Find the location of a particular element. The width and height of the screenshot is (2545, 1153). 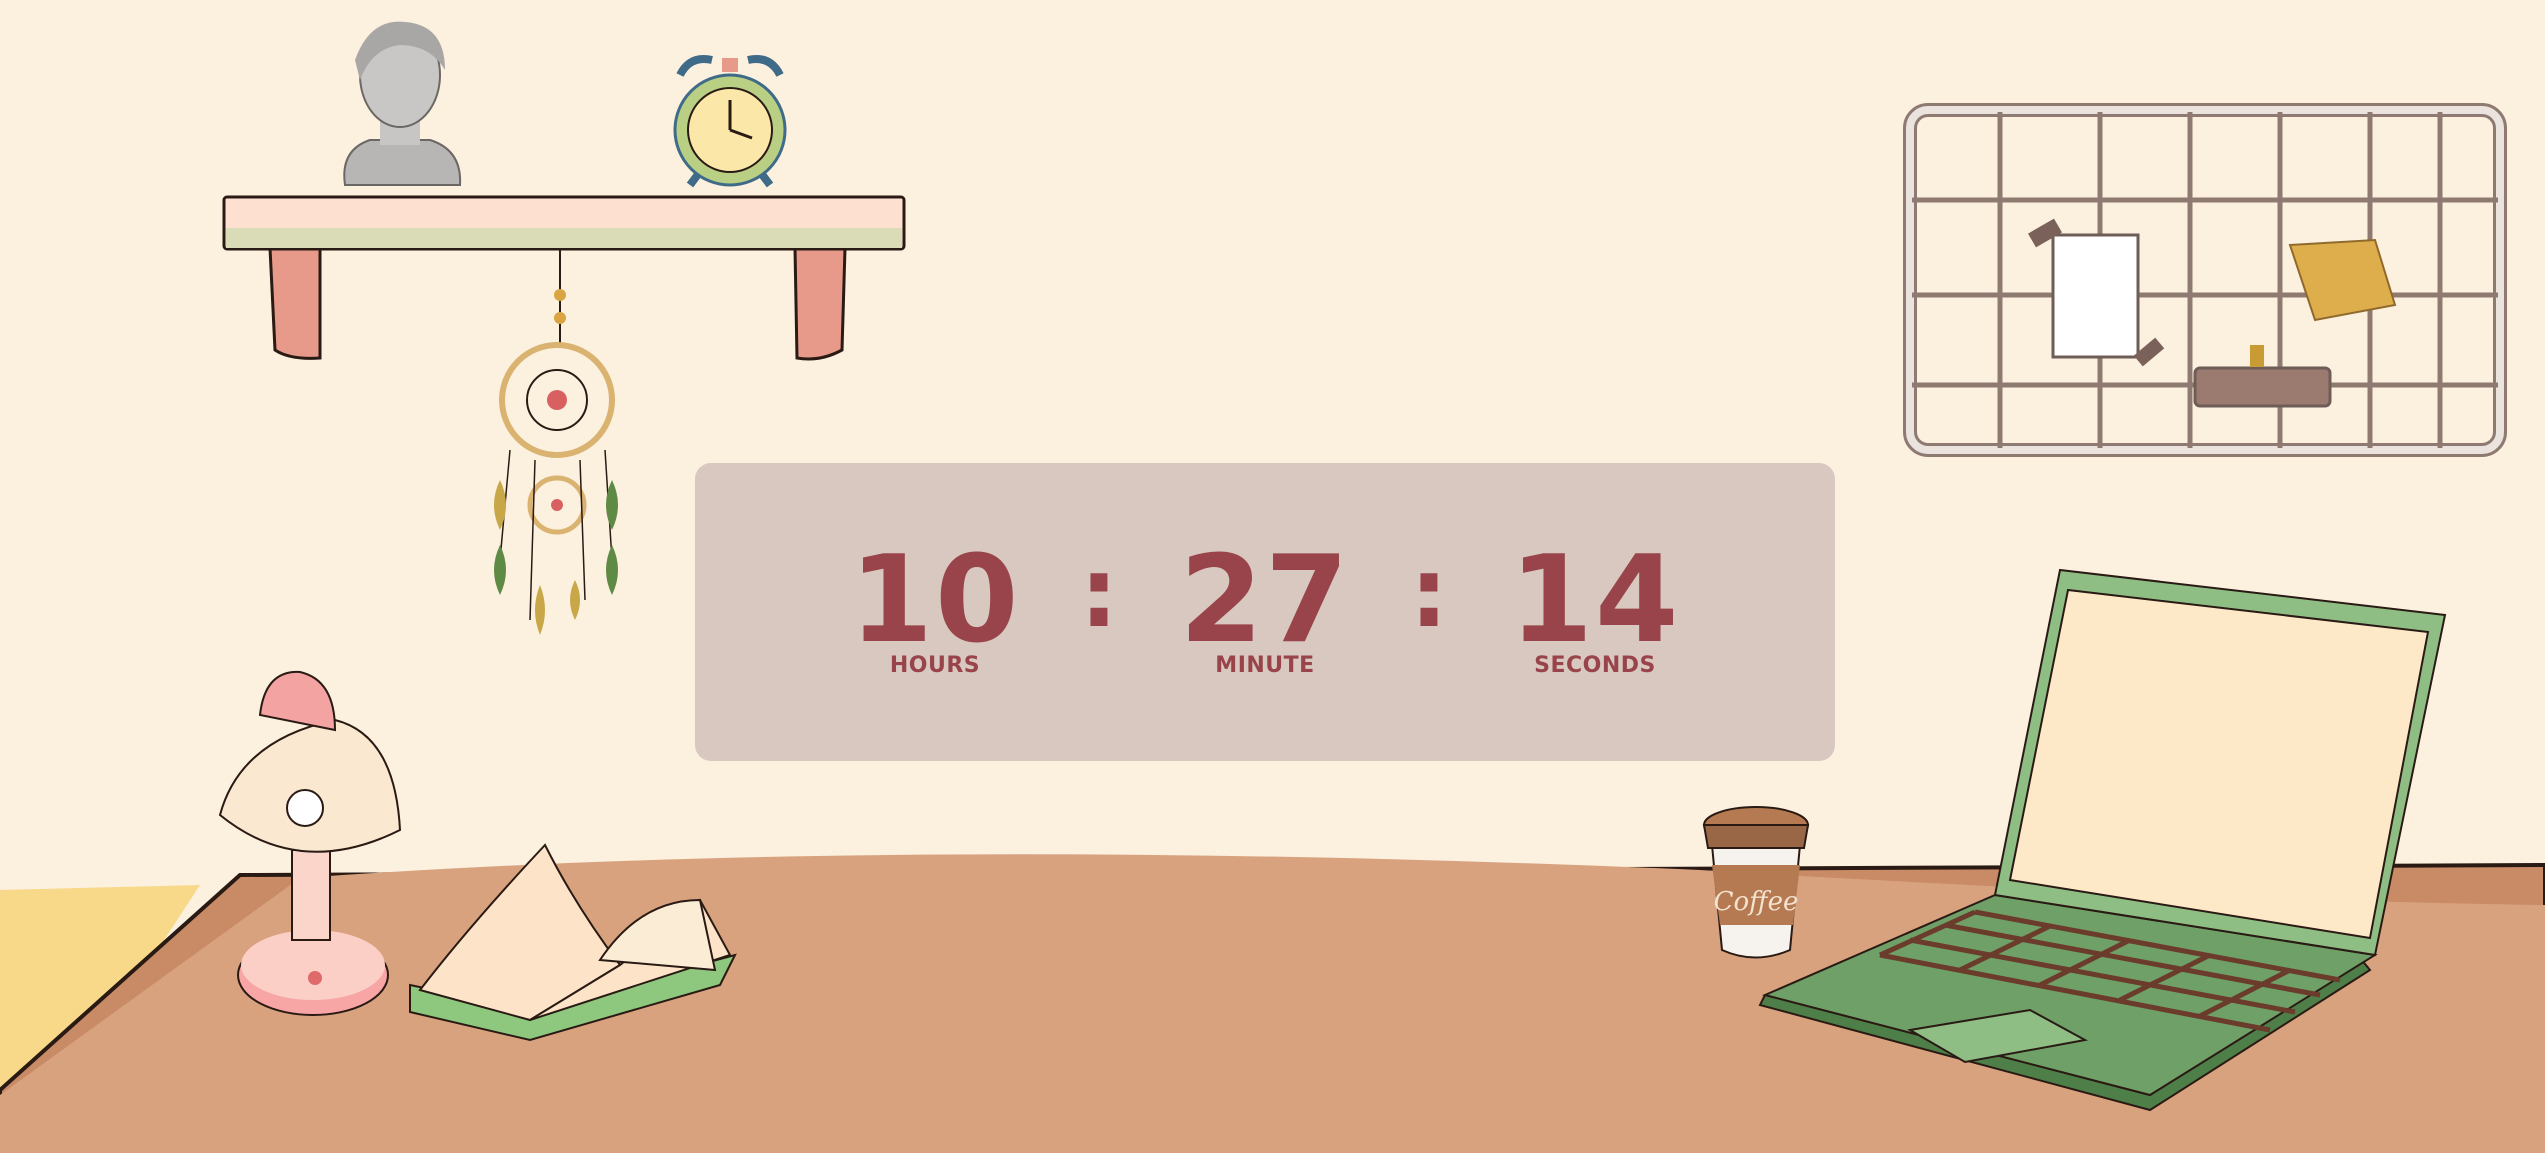

minutes-unit: 27 MINUTE is located at coordinates (1265, 610).